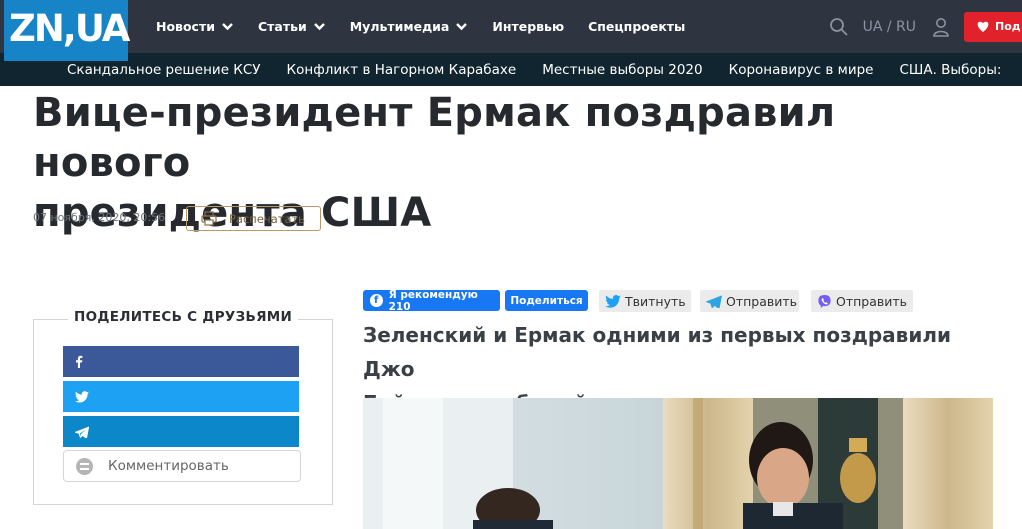 This screenshot has height=529, width=1022. Describe the element at coordinates (376, 300) in the screenshot. I see `facebook-icon: f` at that location.